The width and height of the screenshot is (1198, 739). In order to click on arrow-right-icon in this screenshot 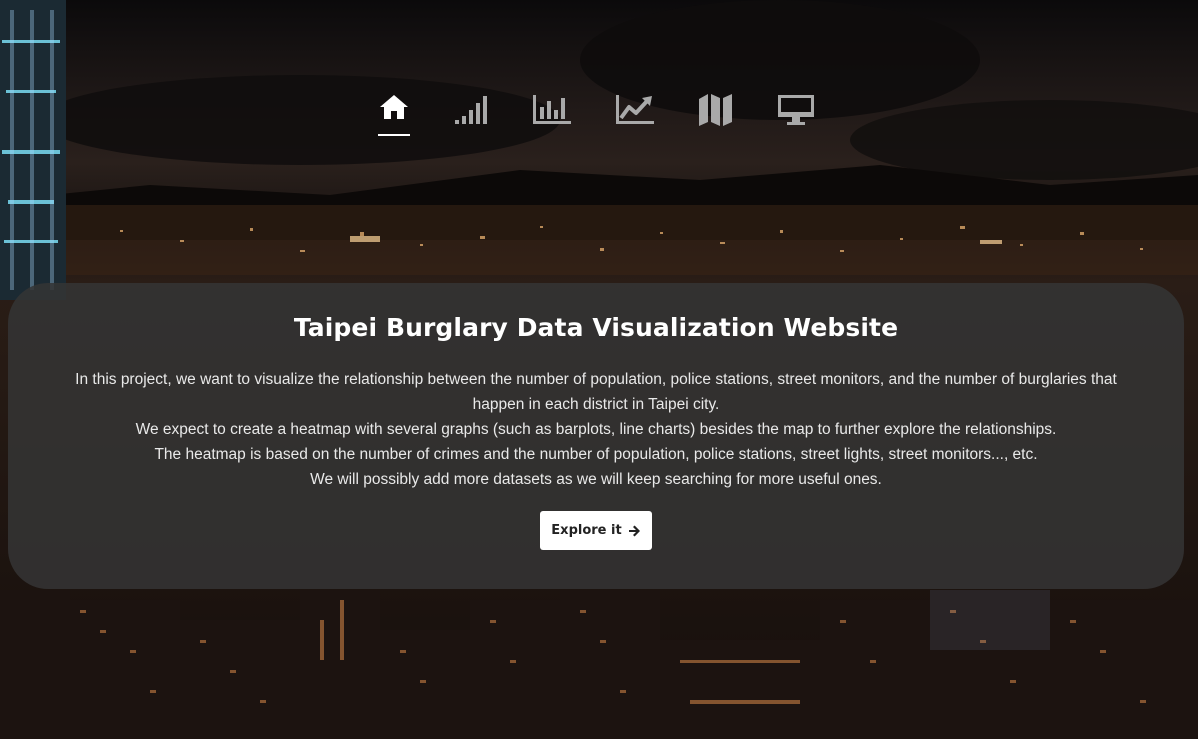, I will do `click(634, 530)`.